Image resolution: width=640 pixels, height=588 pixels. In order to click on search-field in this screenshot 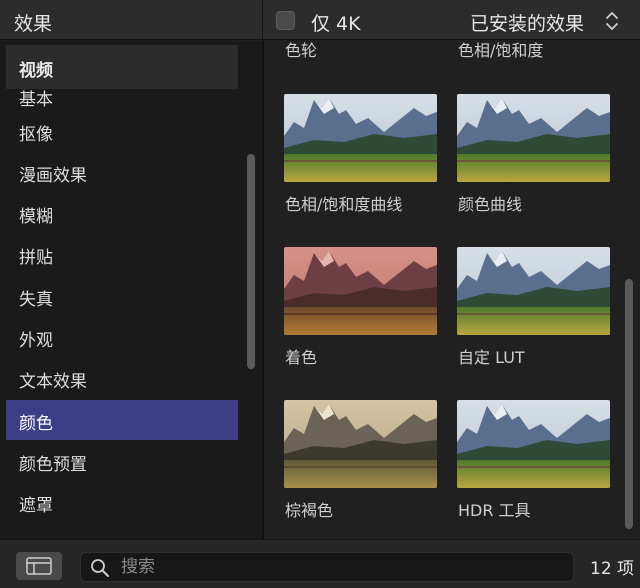, I will do `click(327, 567)`.